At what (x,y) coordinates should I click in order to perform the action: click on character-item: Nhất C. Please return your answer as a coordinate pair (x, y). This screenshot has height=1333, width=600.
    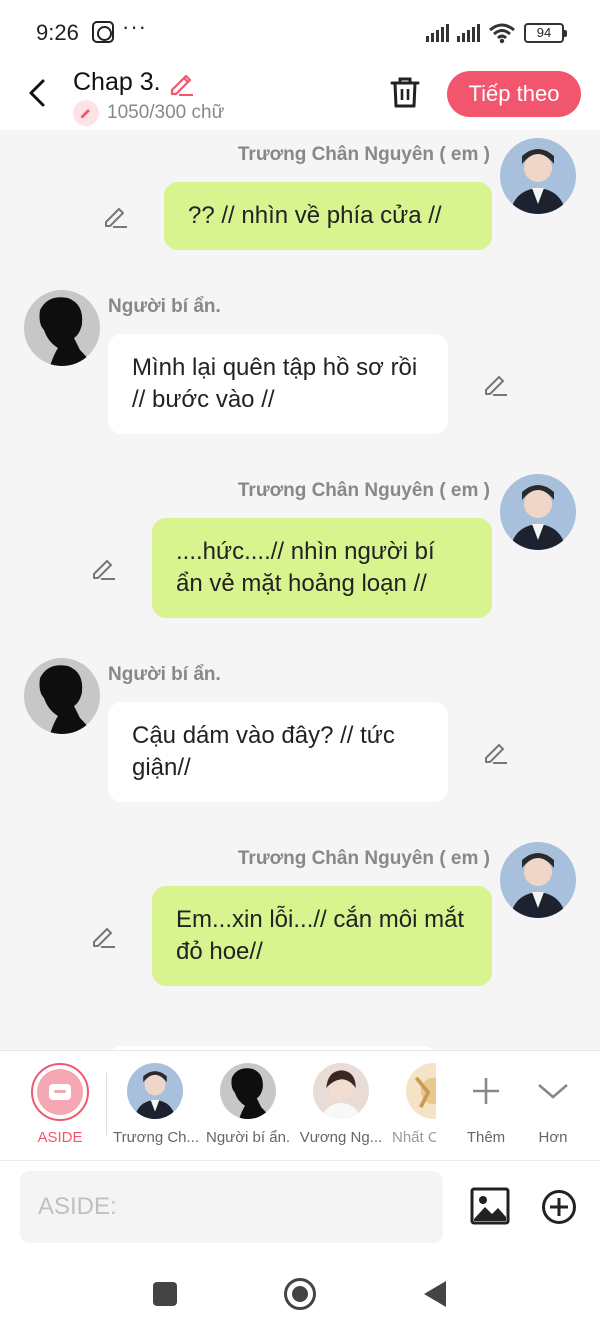
    Looking at the image, I should click on (414, 1104).